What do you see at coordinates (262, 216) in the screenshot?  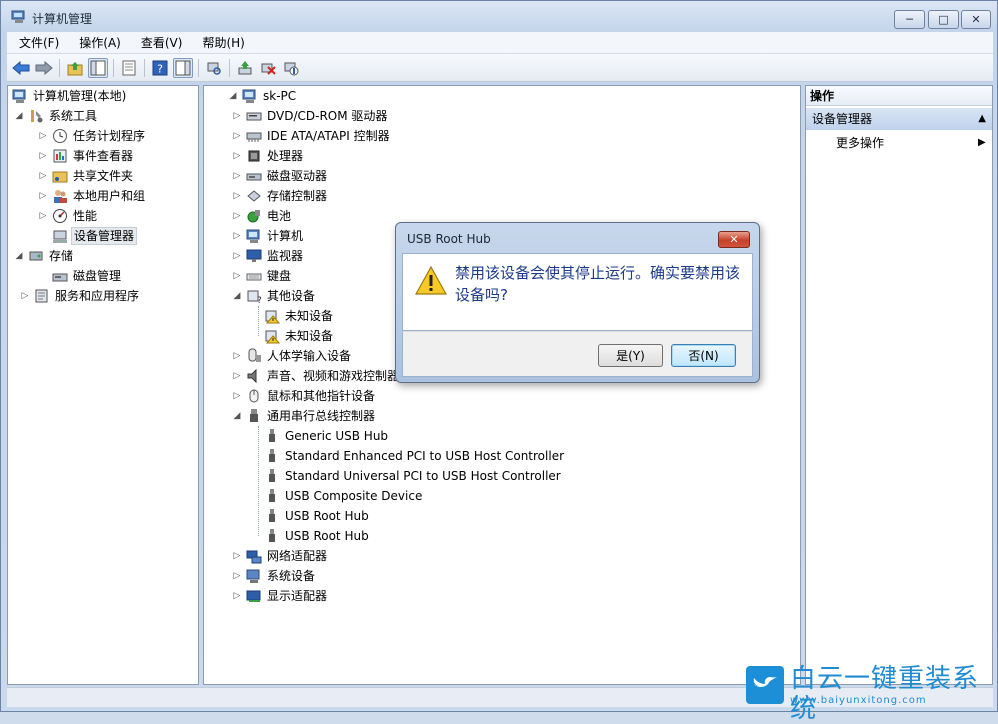 I see `device-category-5: ▷ 电池` at bounding box center [262, 216].